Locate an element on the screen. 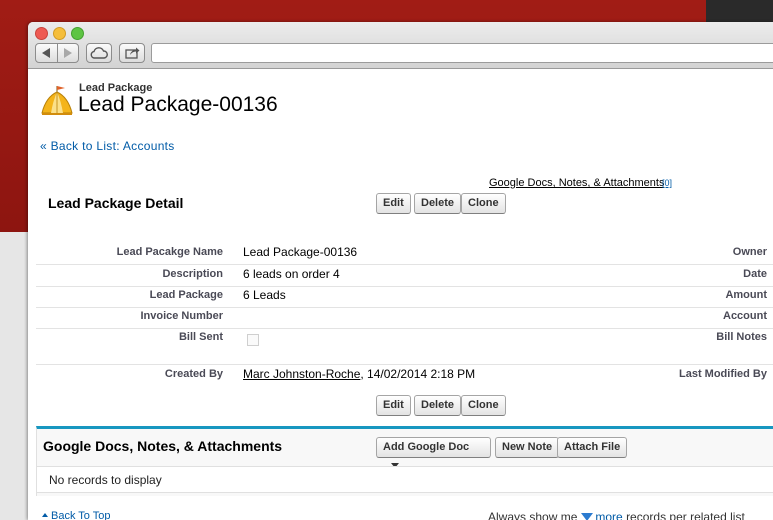 Image resolution: width=773 pixels, height=520 pixels. tent-icon is located at coordinates (57, 100).